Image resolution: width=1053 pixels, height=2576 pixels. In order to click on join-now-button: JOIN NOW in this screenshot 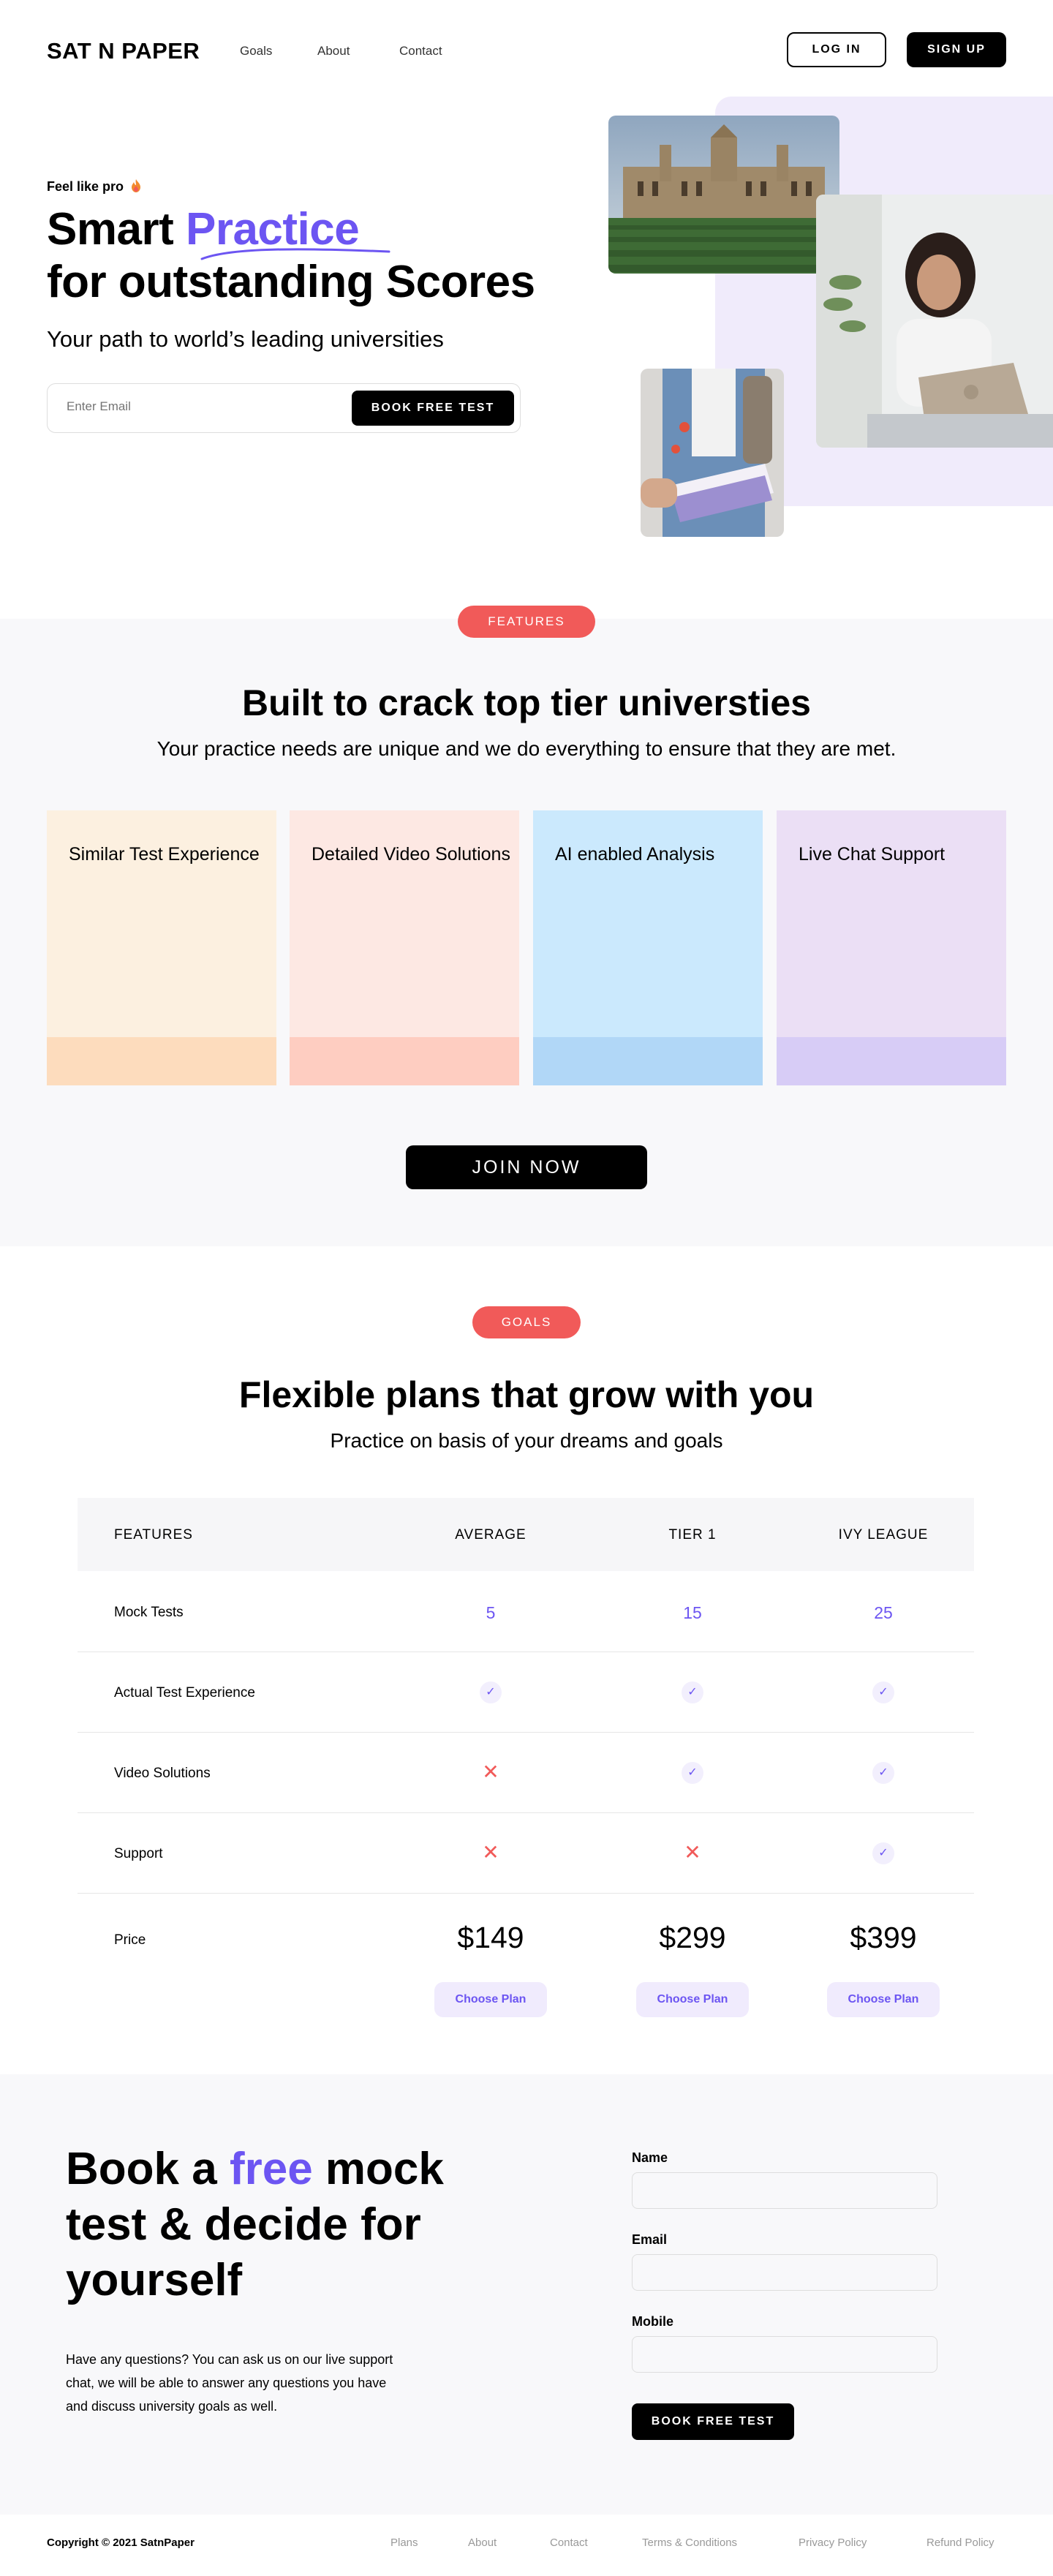, I will do `click(526, 1167)`.